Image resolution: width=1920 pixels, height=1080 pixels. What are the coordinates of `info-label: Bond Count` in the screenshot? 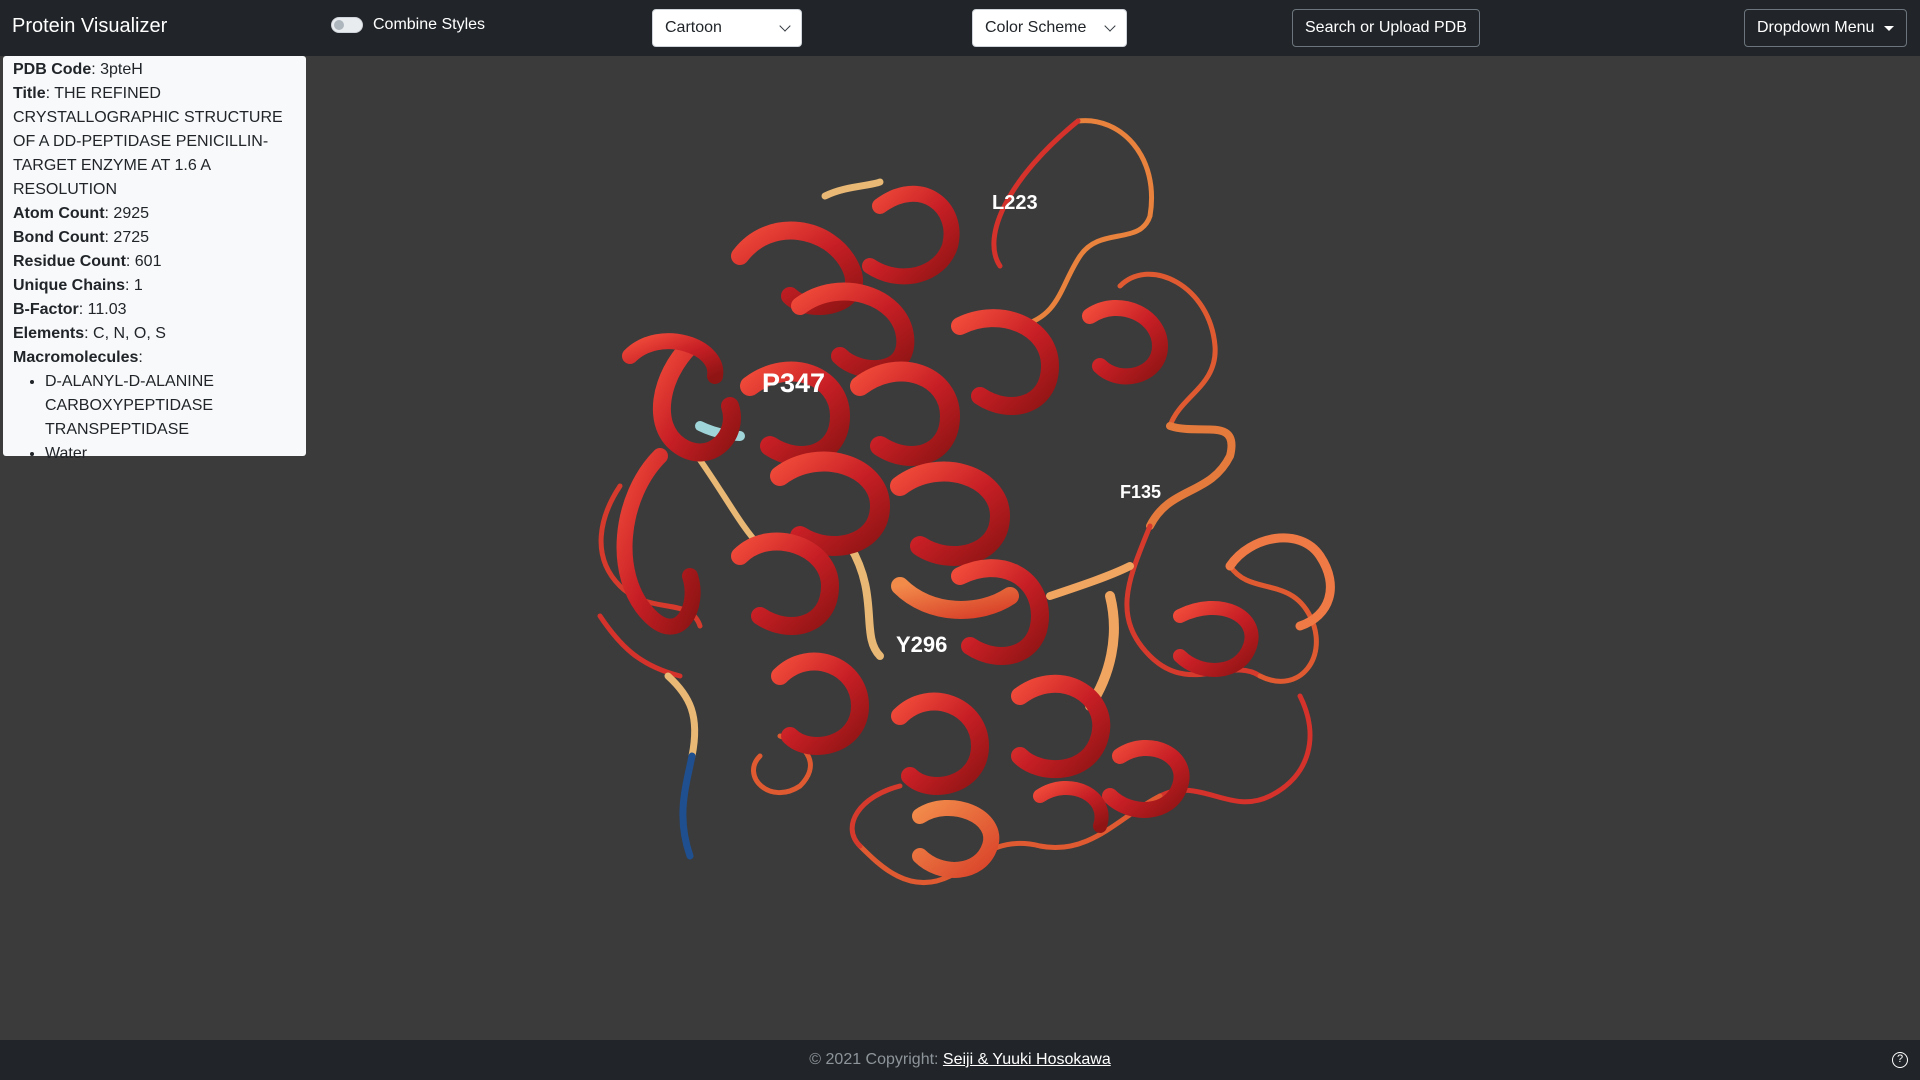 It's located at (59, 237).